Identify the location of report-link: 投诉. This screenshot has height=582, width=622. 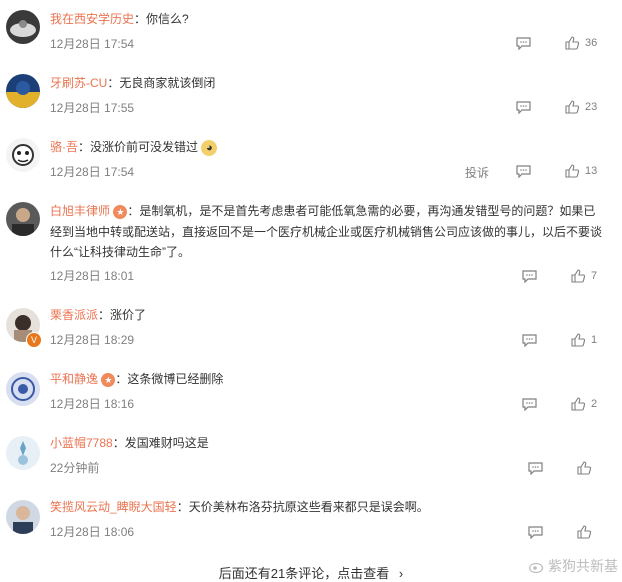
(477, 172).